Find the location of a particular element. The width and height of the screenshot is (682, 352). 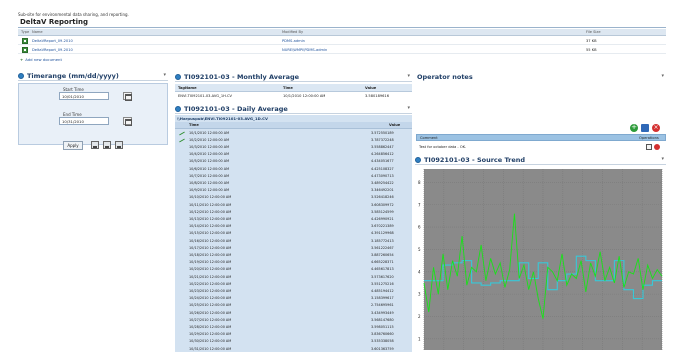

document-row: DeltaVReport_09-2010 PDMS-admin 37 KB is located at coordinates (342, 41).